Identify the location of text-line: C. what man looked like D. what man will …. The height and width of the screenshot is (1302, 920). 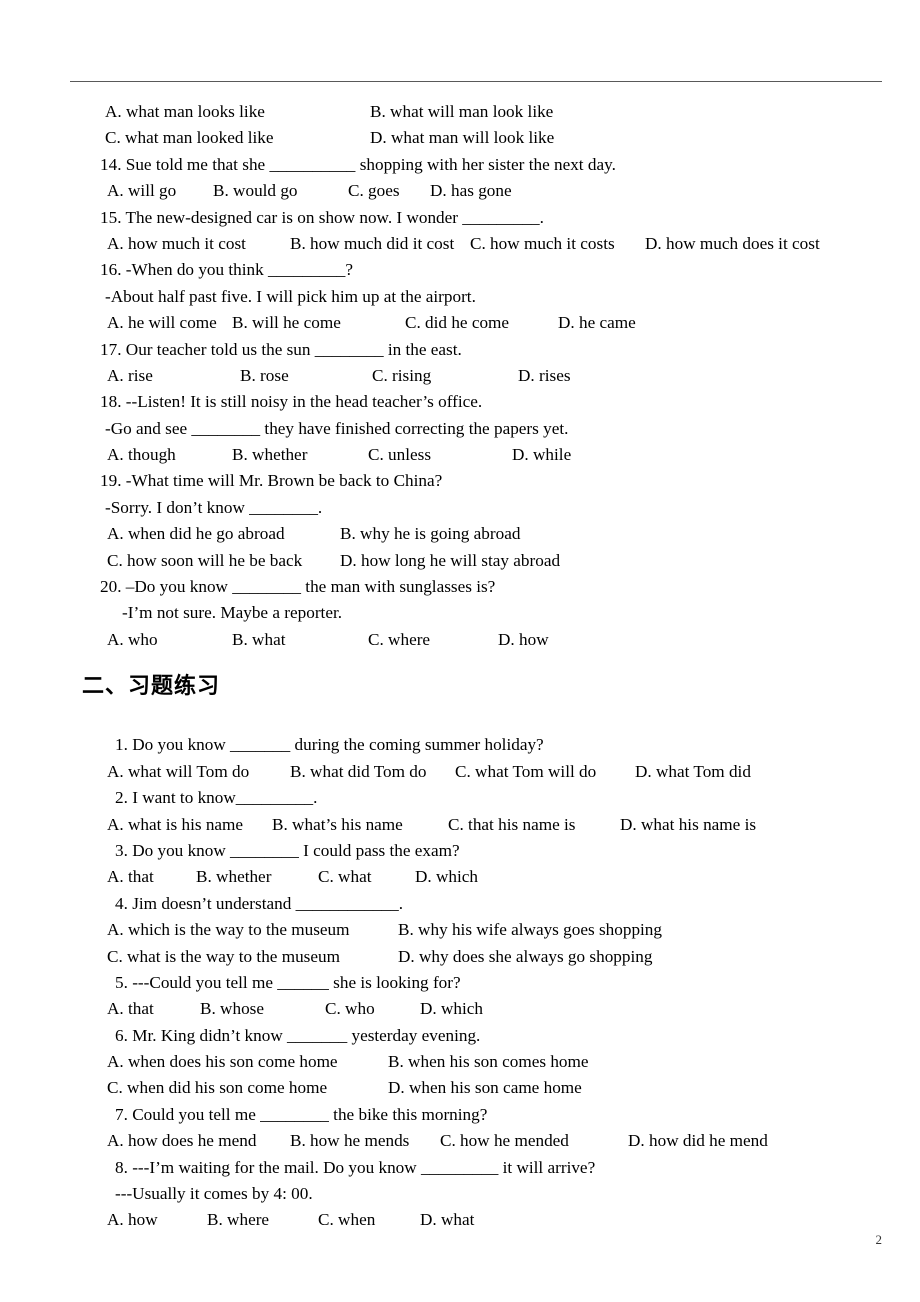
(460, 138).